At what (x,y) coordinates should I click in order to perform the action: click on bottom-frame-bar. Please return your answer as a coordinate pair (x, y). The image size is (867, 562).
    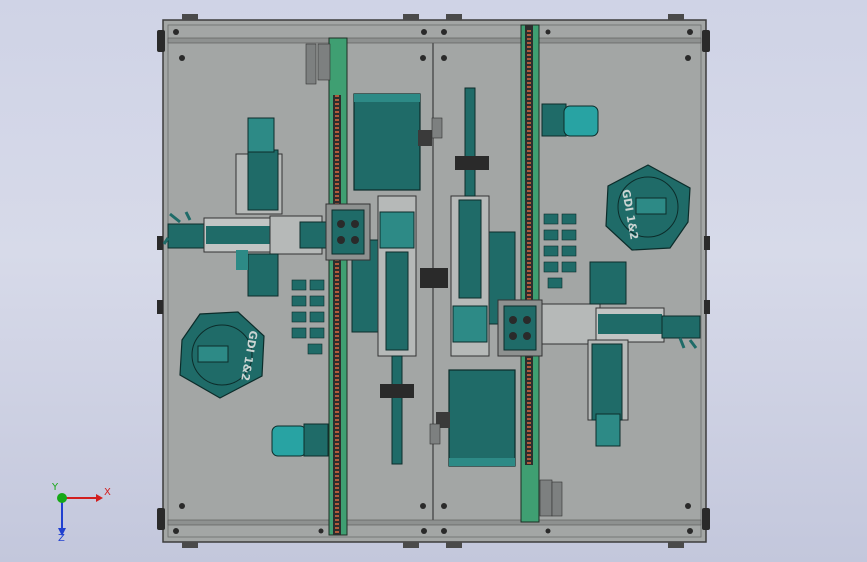
    Looking at the image, I should click on (434, 522).